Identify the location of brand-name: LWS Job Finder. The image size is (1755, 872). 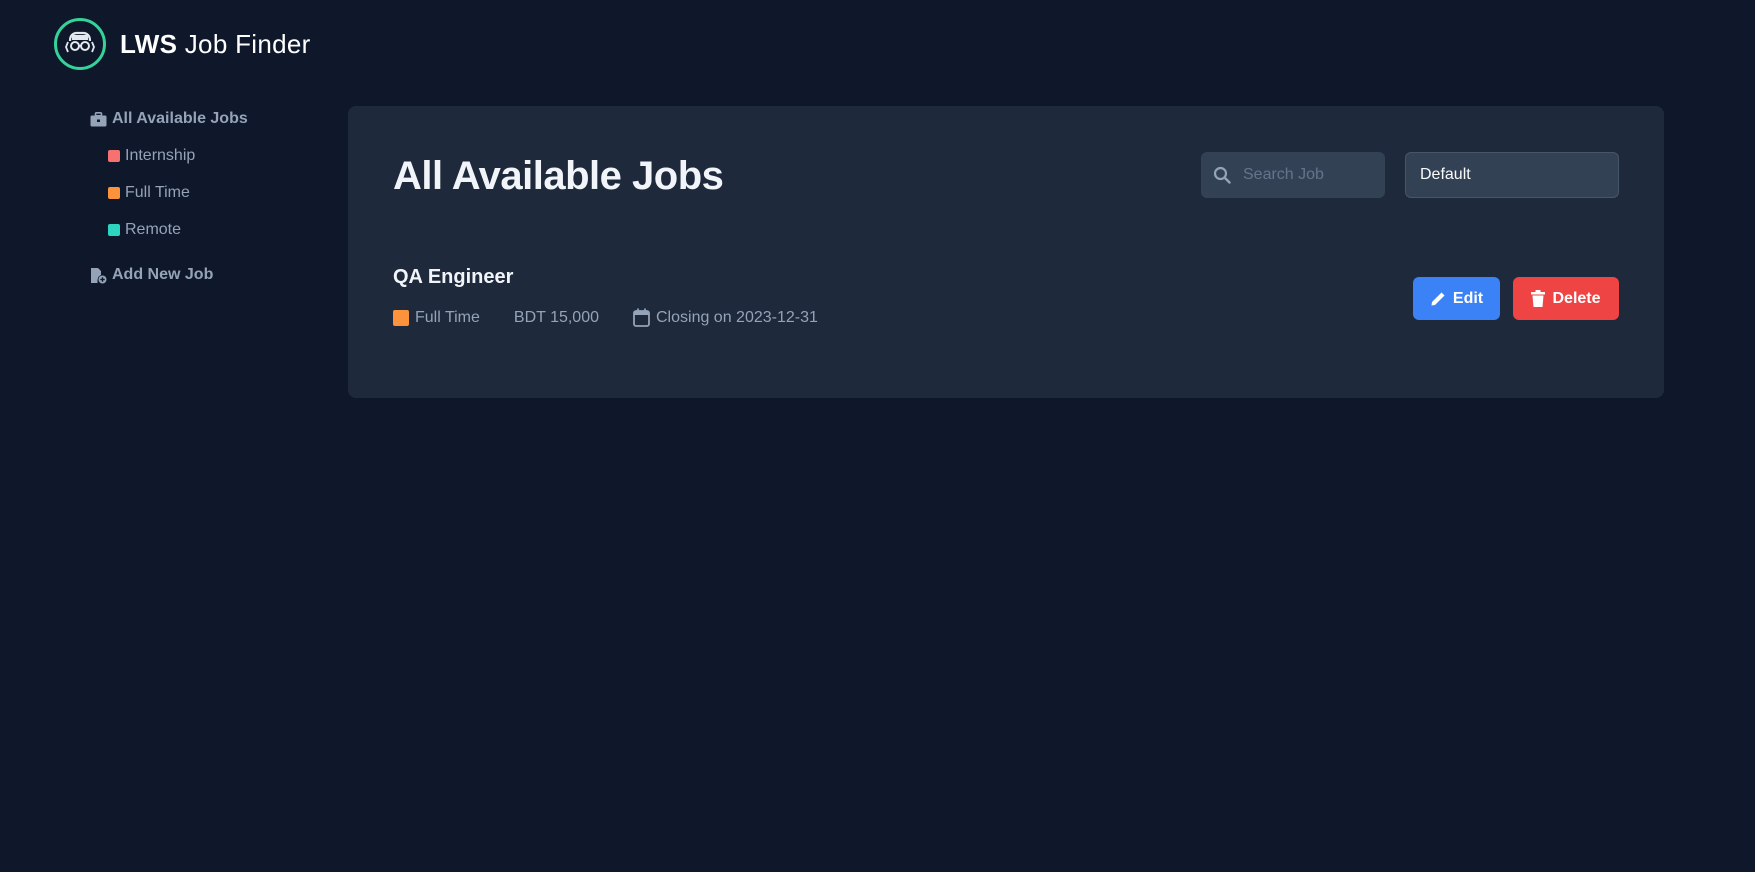
(215, 44).